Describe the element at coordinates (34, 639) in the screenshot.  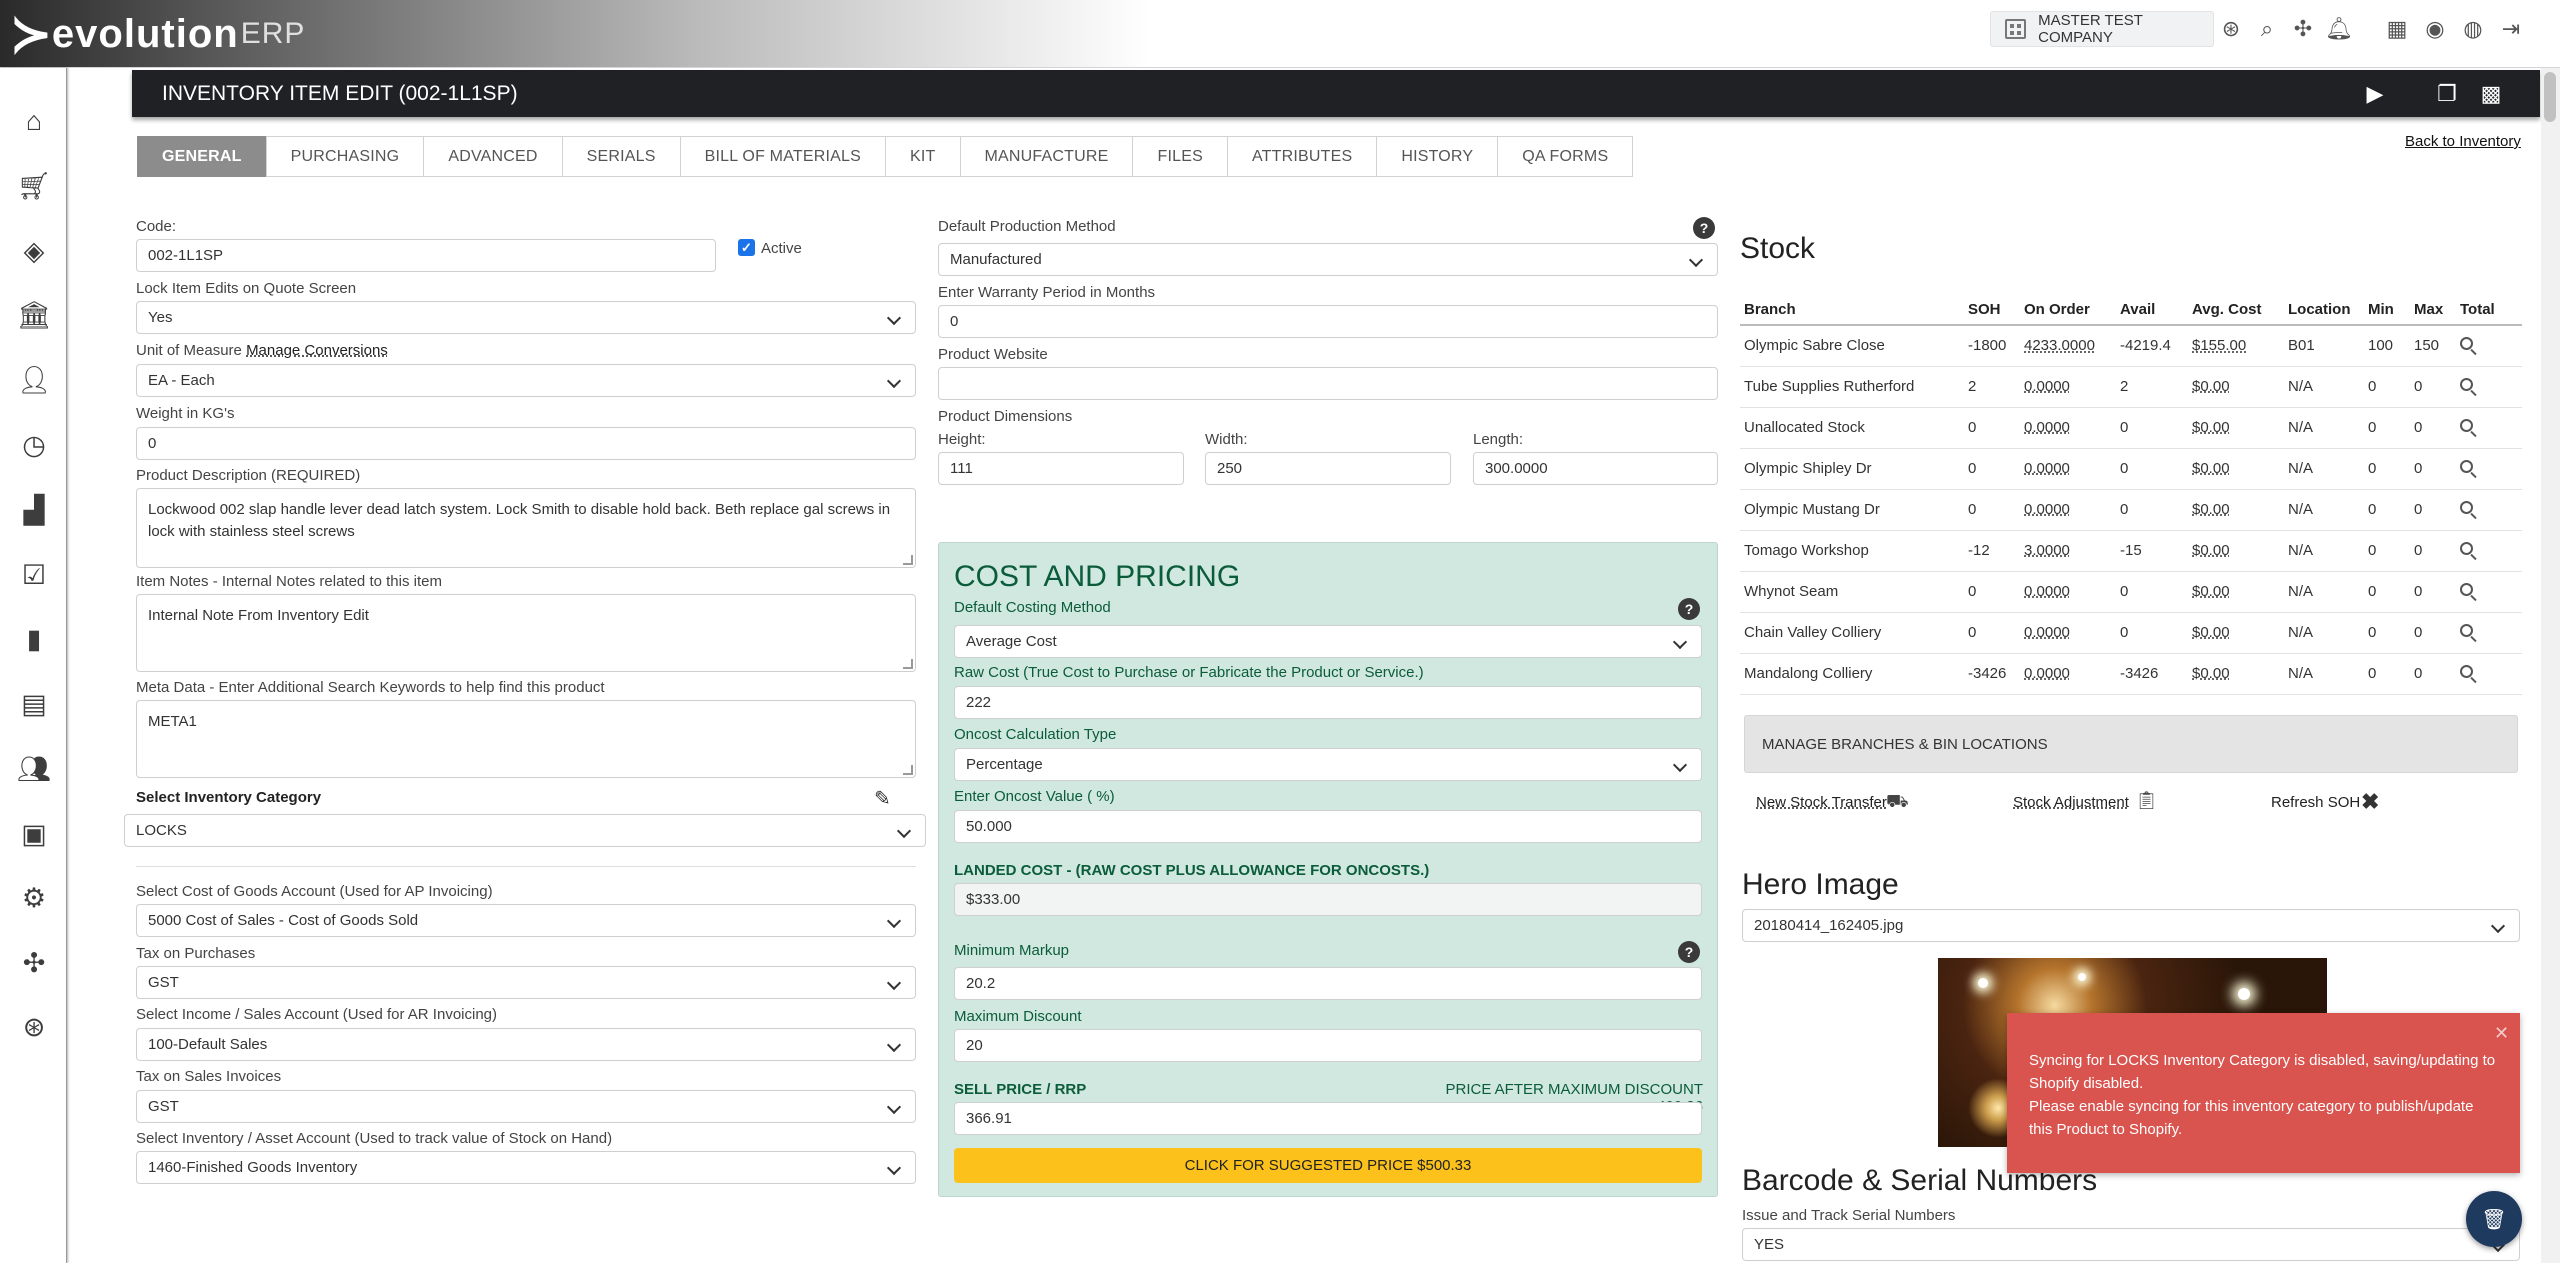
I see `chart-bar-icon: ▮` at that location.